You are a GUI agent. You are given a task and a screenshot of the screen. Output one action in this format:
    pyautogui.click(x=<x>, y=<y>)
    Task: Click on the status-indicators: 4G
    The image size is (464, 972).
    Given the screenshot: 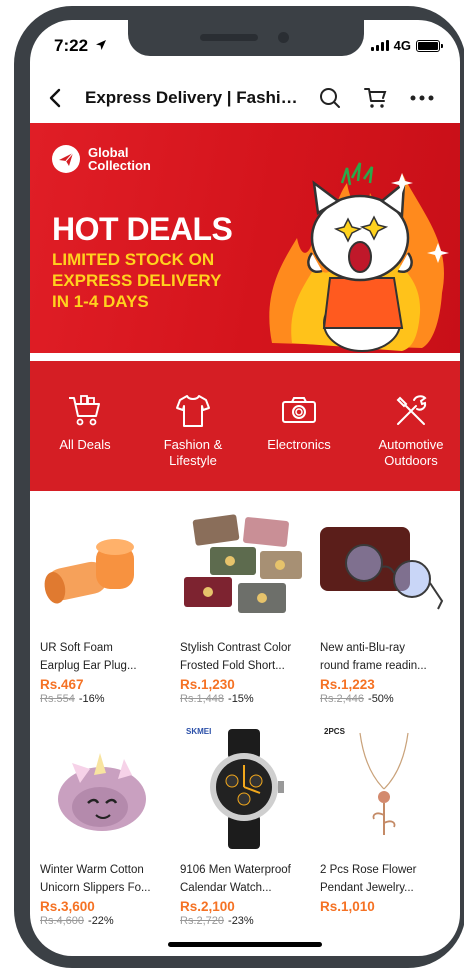 What is the action you would take?
    pyautogui.click(x=406, y=45)
    